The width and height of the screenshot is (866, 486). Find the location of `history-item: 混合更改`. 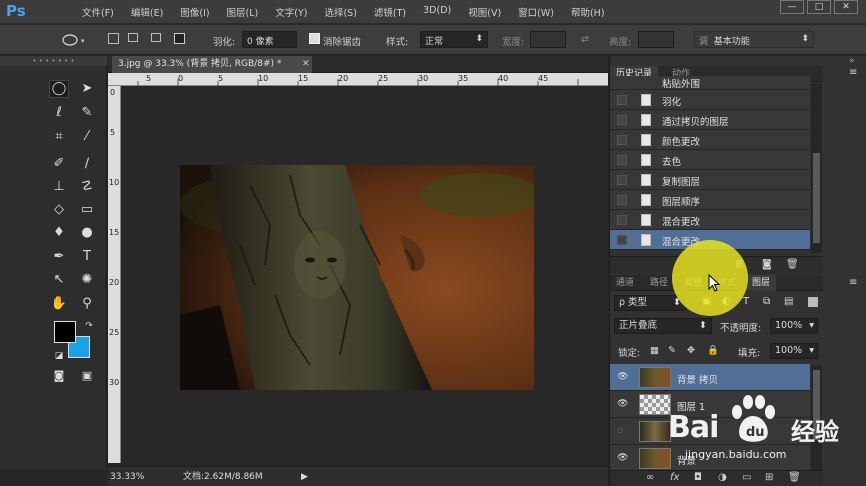

history-item: 混合更改 is located at coordinates (710, 220).